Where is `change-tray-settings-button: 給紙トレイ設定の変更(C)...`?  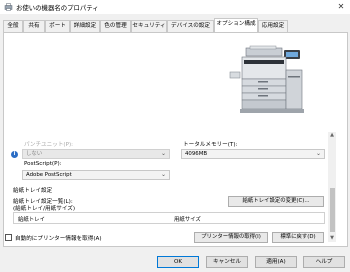 change-tray-settings-button: 給紙トレイ設定の変更(C)... is located at coordinates (276, 201).